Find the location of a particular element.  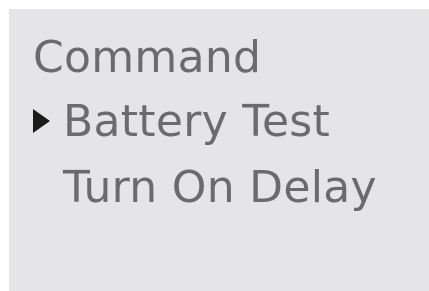

menu-title-label: Command is located at coordinates (147, 57).